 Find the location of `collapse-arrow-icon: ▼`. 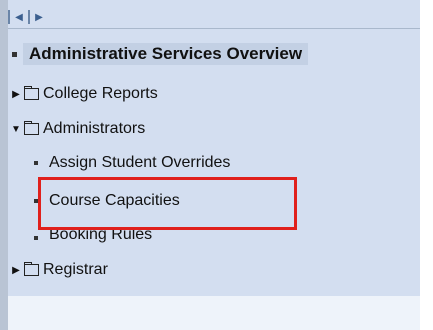

collapse-arrow-icon: ▼ is located at coordinates (16, 129).